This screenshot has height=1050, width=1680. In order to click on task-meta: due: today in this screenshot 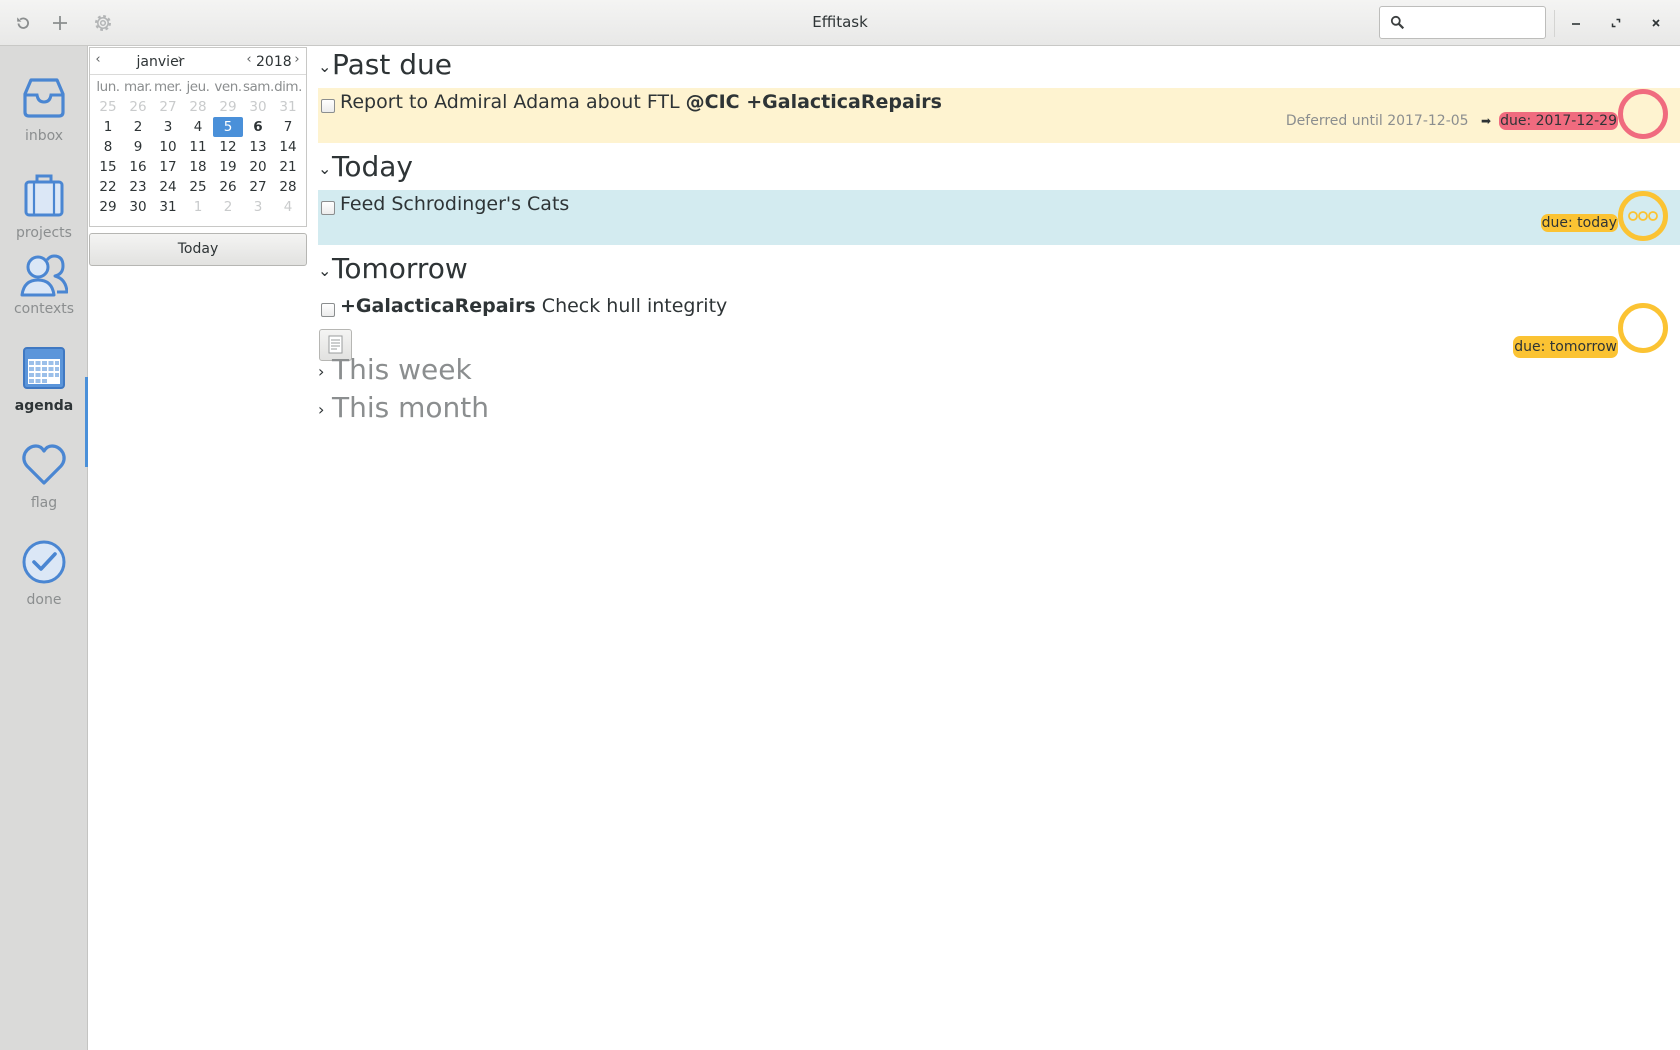, I will do `click(1579, 223)`.